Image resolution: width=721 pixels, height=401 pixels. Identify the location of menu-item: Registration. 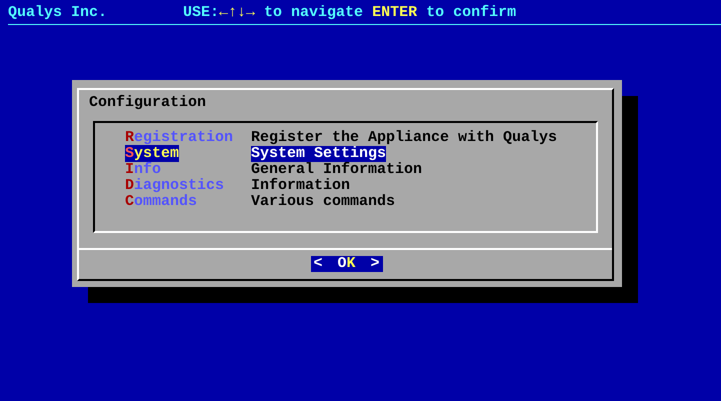
(188, 138).